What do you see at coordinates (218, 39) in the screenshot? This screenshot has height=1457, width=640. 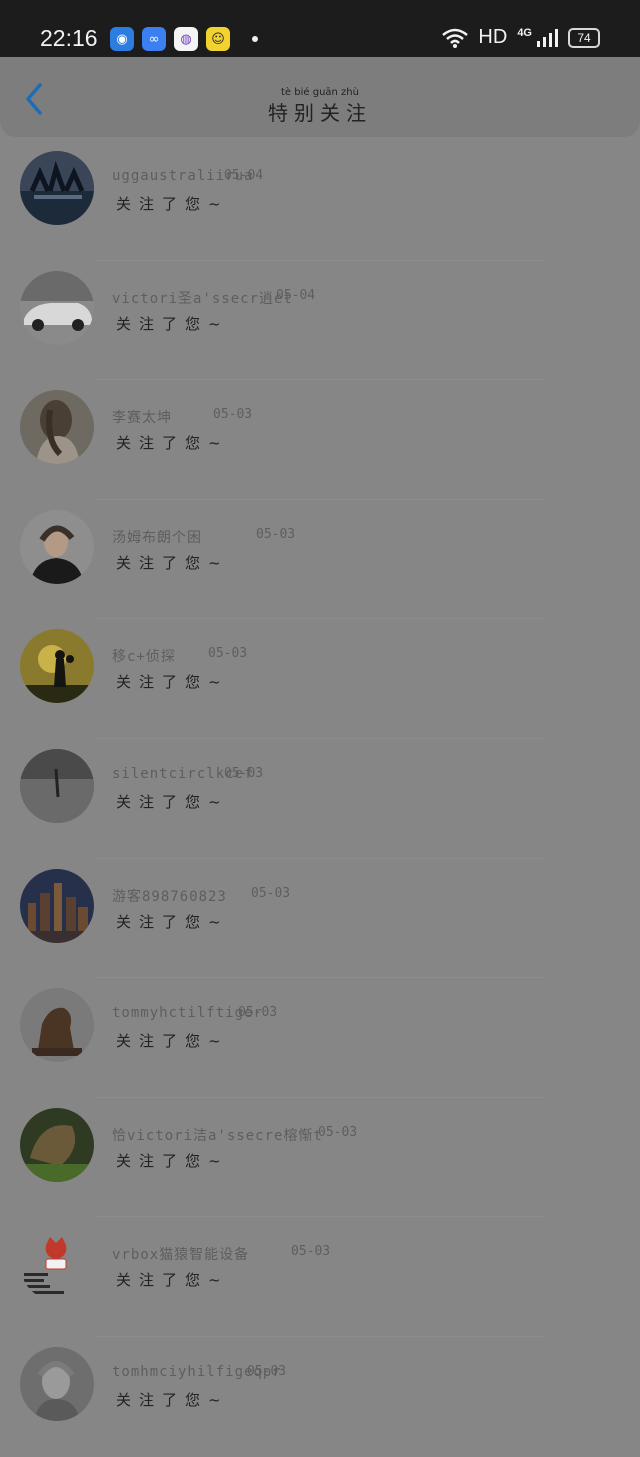 I see `smiley-app-icon: ☺` at bounding box center [218, 39].